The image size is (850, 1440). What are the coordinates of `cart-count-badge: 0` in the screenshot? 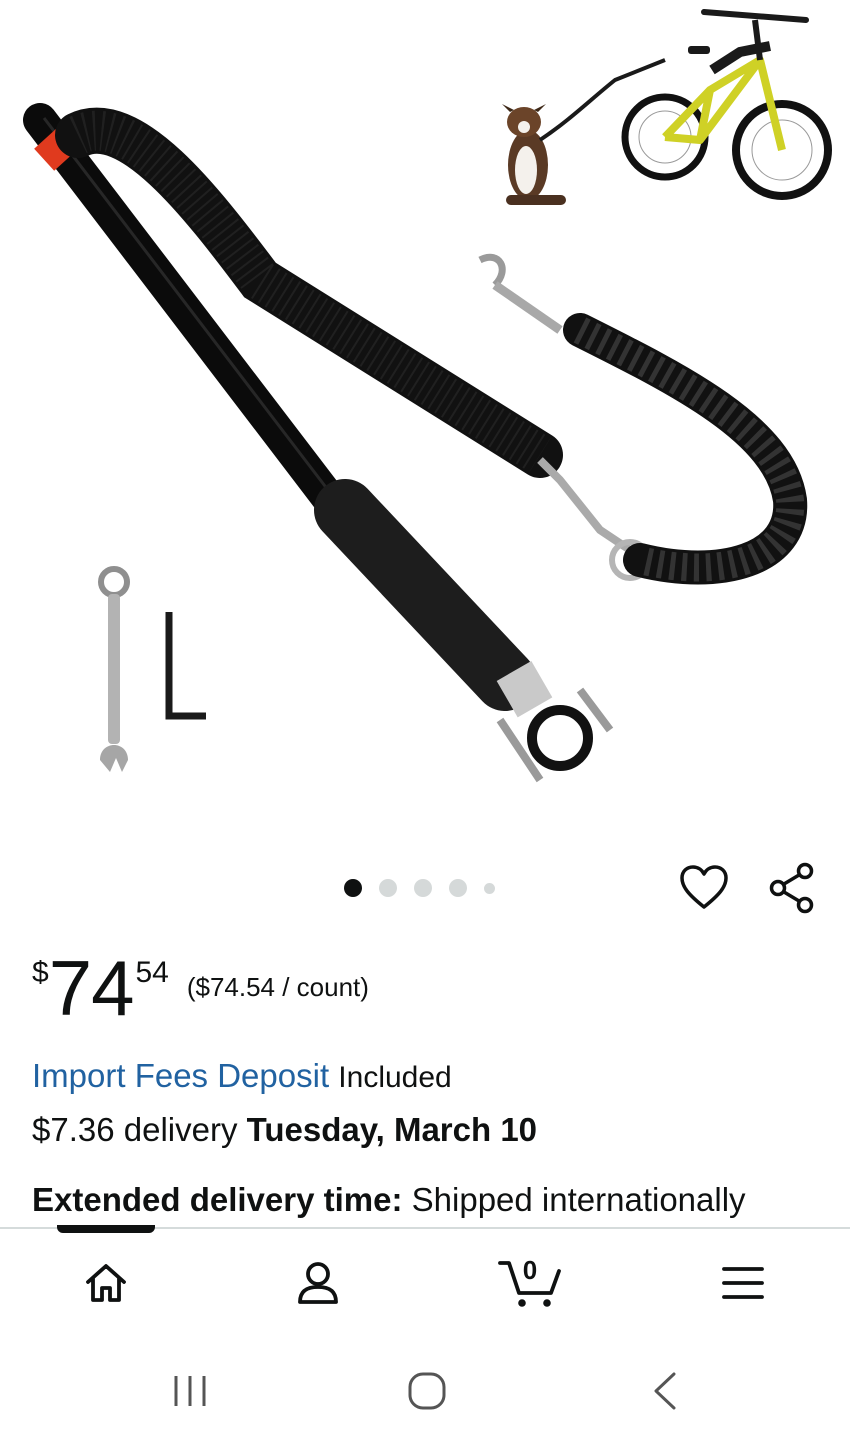 It's located at (530, 1270).